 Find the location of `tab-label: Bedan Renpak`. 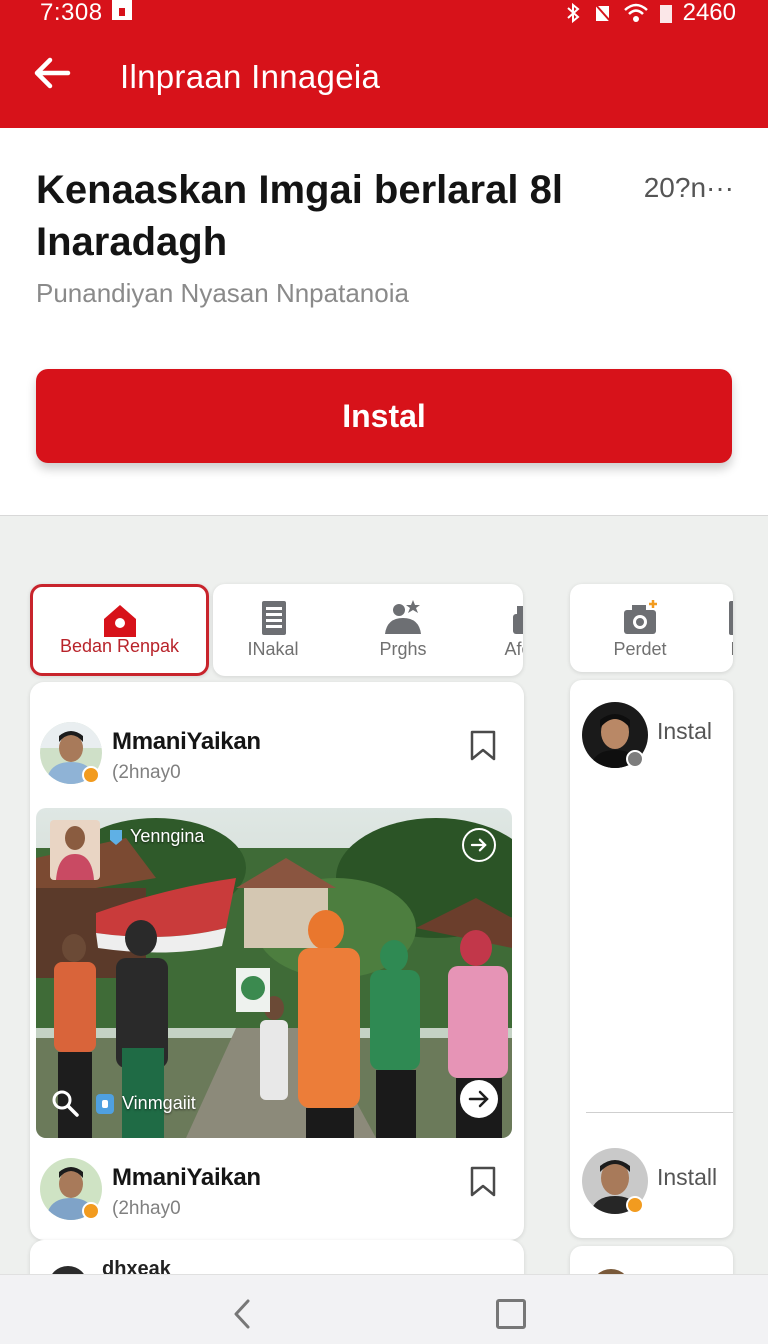

tab-label: Bedan Renpak is located at coordinates (119, 646).